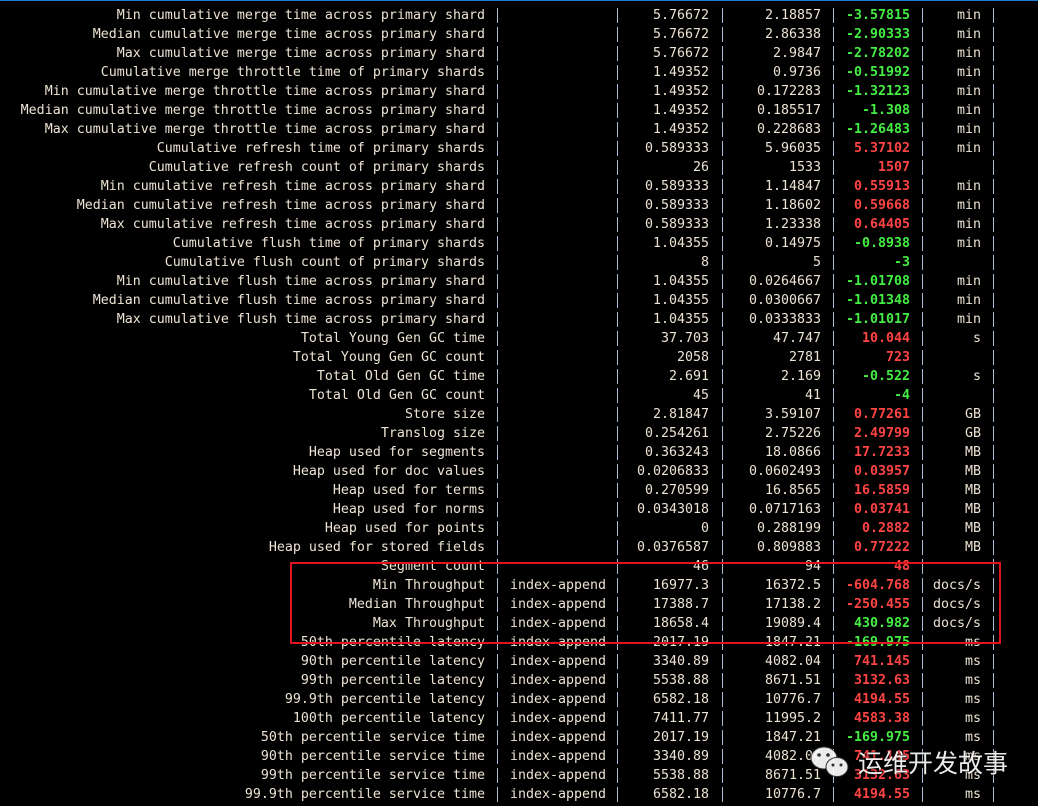 This screenshot has height=806, width=1038. I want to click on diff-cell: -1.308, so click(885, 110).